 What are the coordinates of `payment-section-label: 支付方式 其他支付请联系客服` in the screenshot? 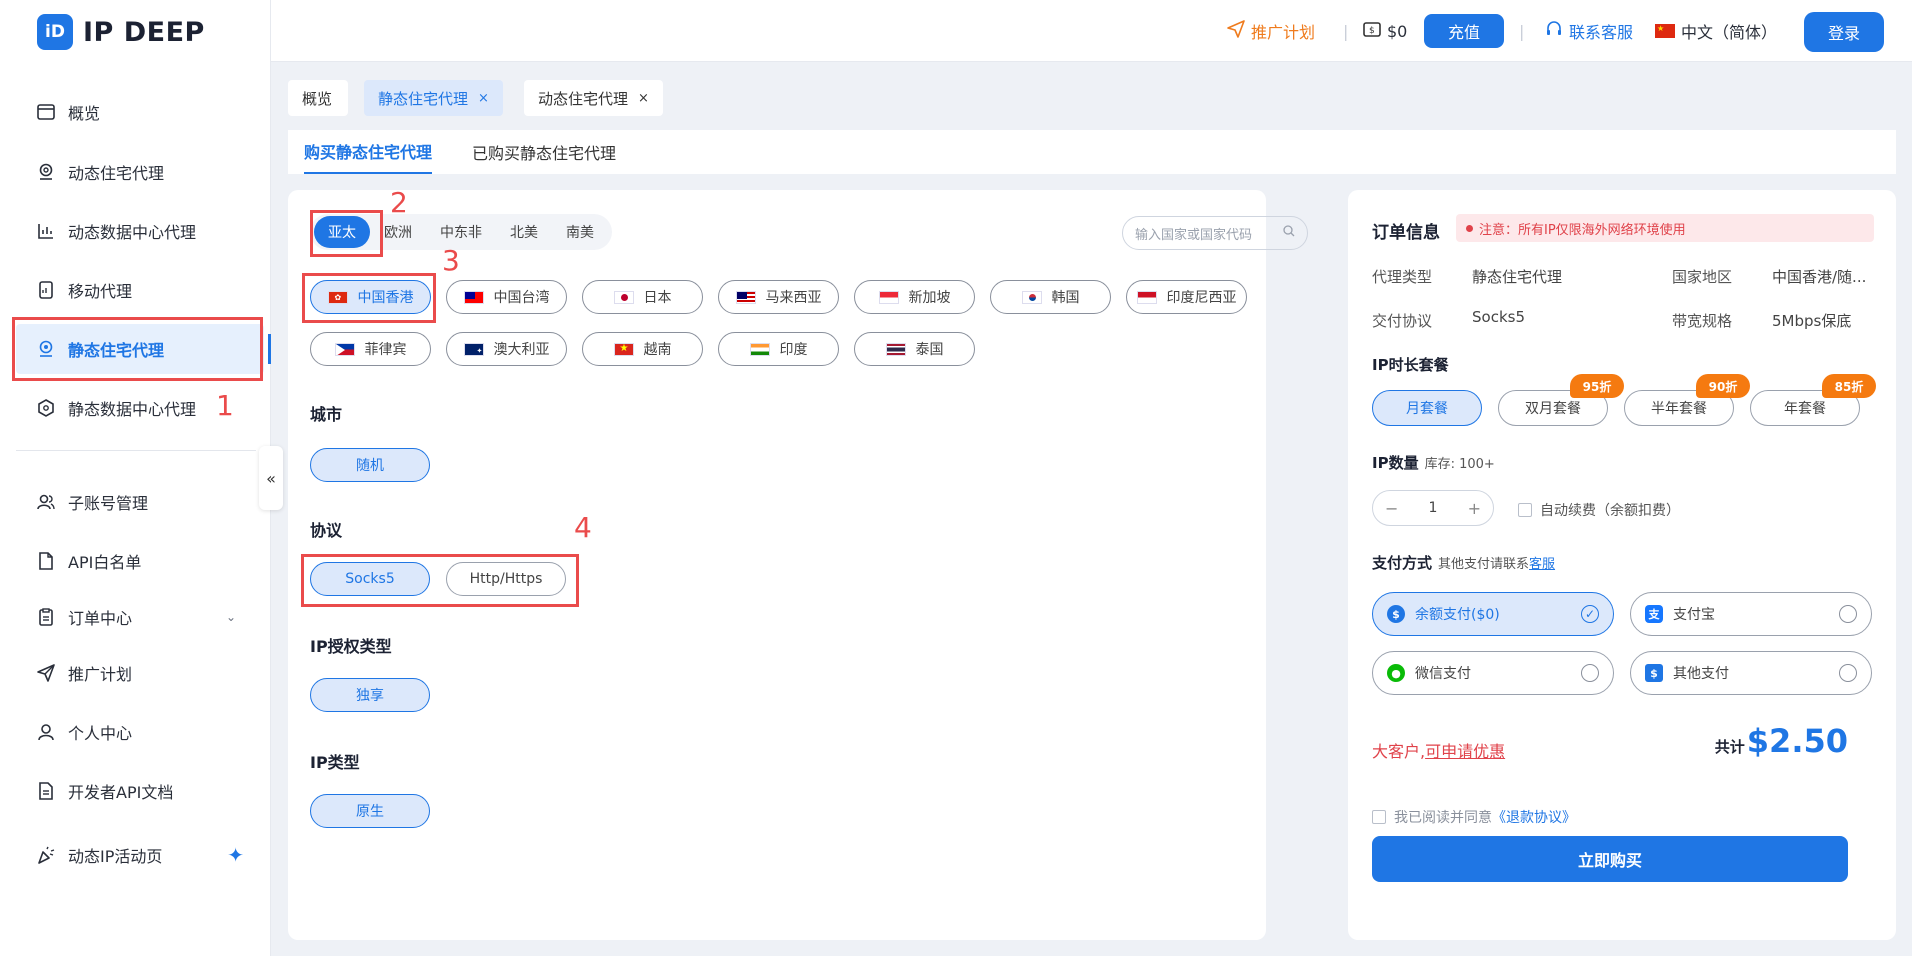 It's located at (1463, 562).